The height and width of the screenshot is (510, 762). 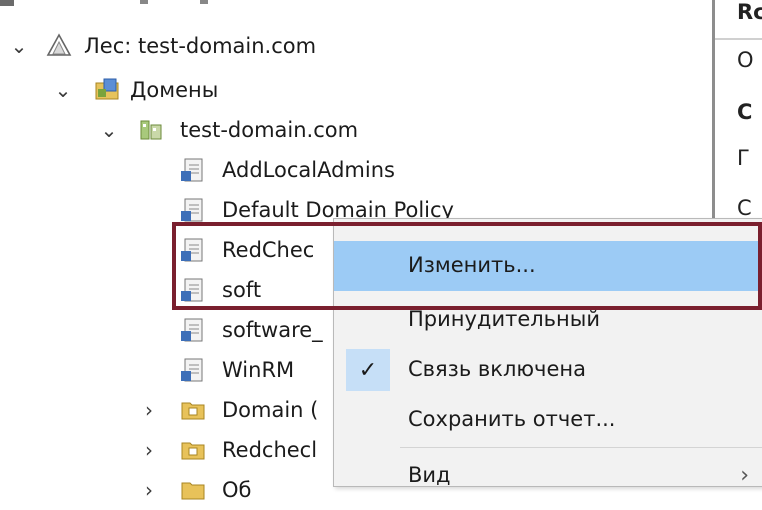 What do you see at coordinates (744, 208) in the screenshot?
I see `details-pane-letter: С` at bounding box center [744, 208].